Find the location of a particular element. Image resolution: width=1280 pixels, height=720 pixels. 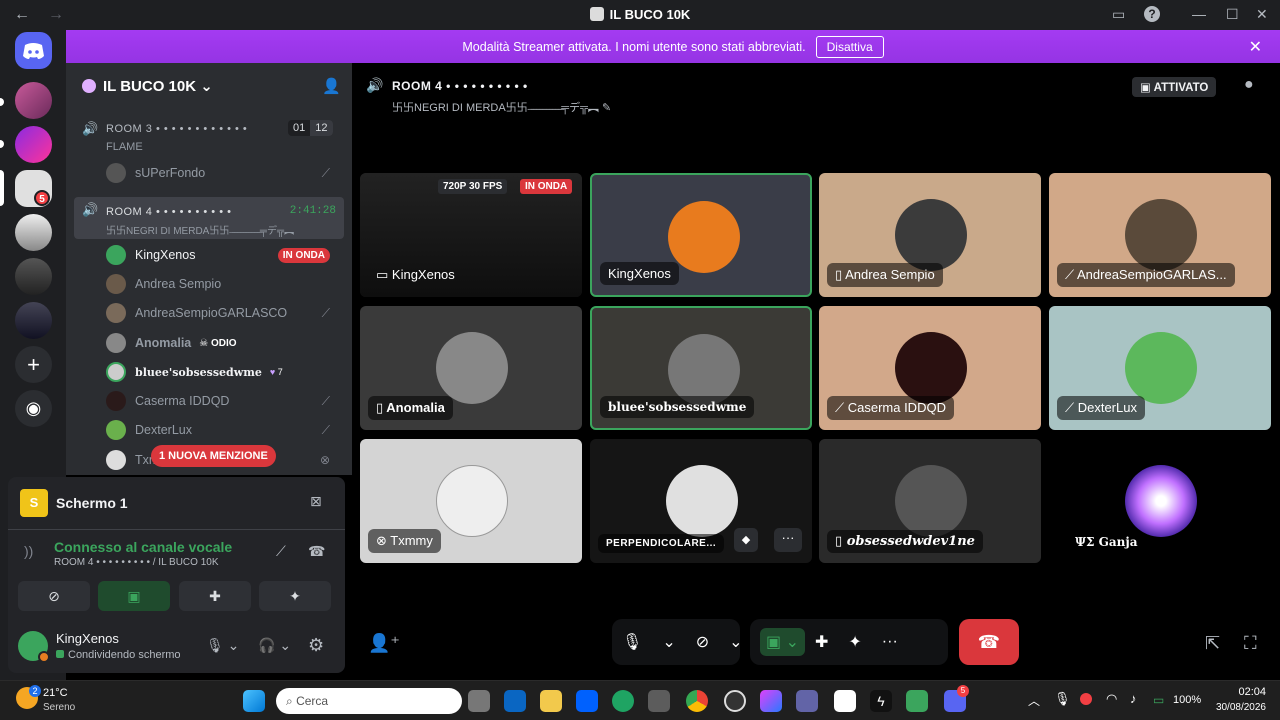

minimize-icon: — is located at coordinates (1199, 14).